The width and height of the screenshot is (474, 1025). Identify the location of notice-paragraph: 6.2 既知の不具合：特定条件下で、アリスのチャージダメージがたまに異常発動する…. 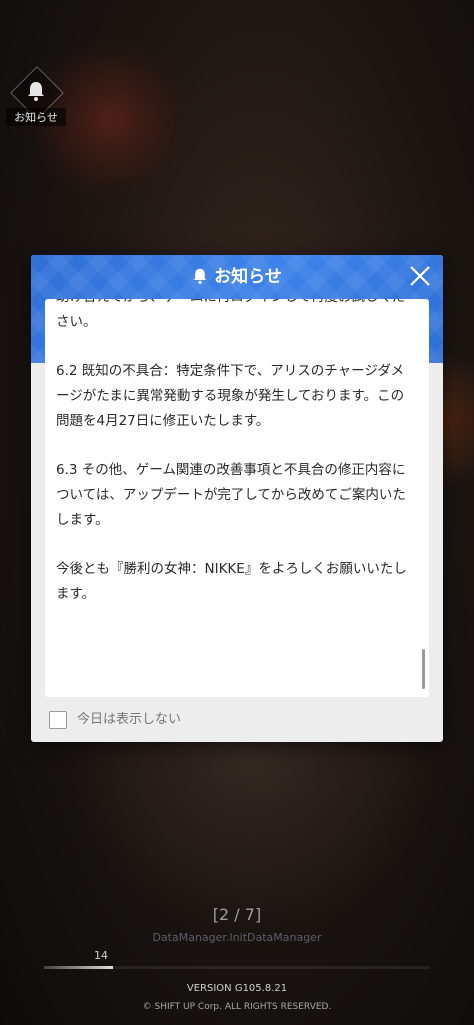
(230, 396).